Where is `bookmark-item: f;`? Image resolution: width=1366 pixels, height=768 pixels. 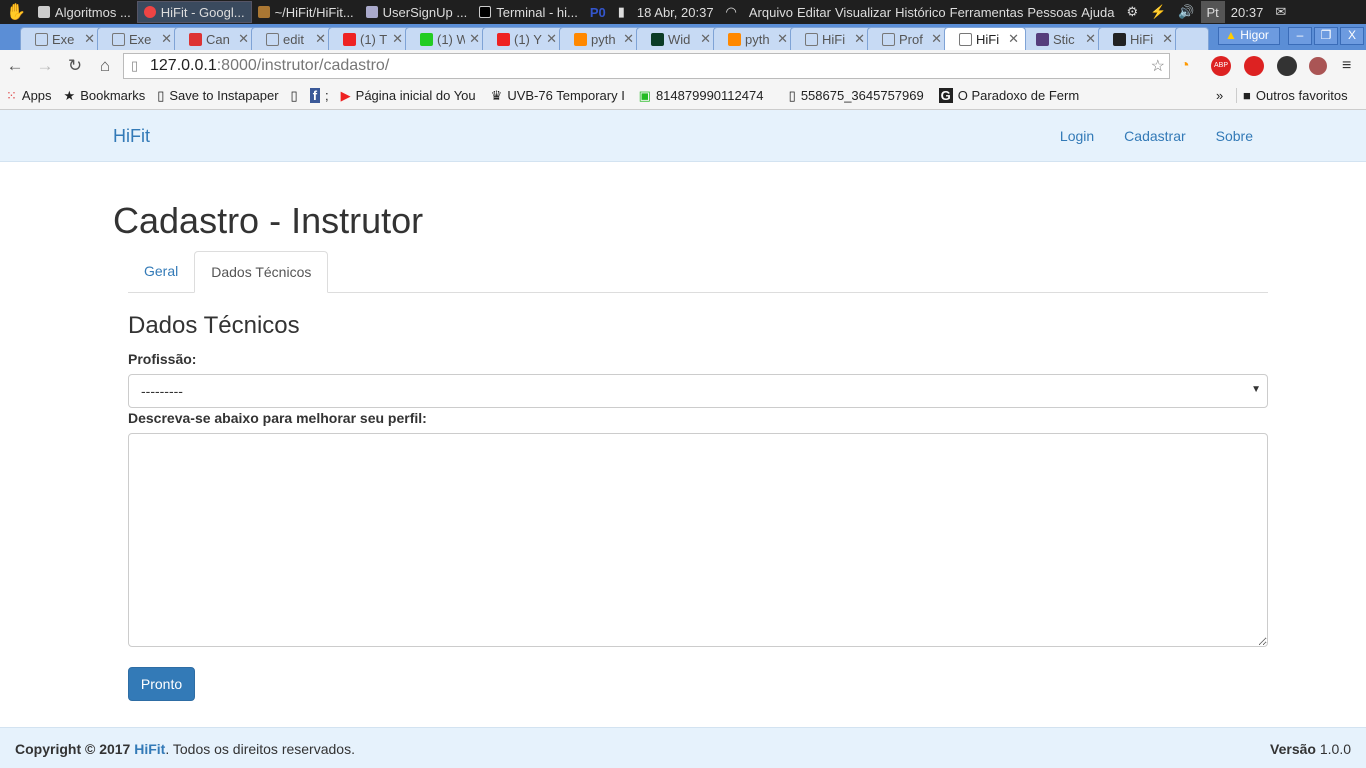
bookmark-item: f; is located at coordinates (319, 95).